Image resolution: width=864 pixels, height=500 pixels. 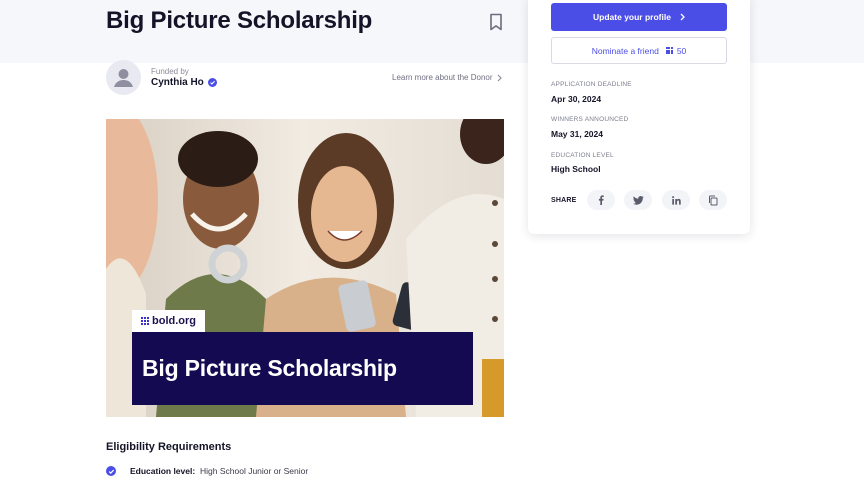 What do you see at coordinates (601, 200) in the screenshot?
I see `facebook-icon` at bounding box center [601, 200].